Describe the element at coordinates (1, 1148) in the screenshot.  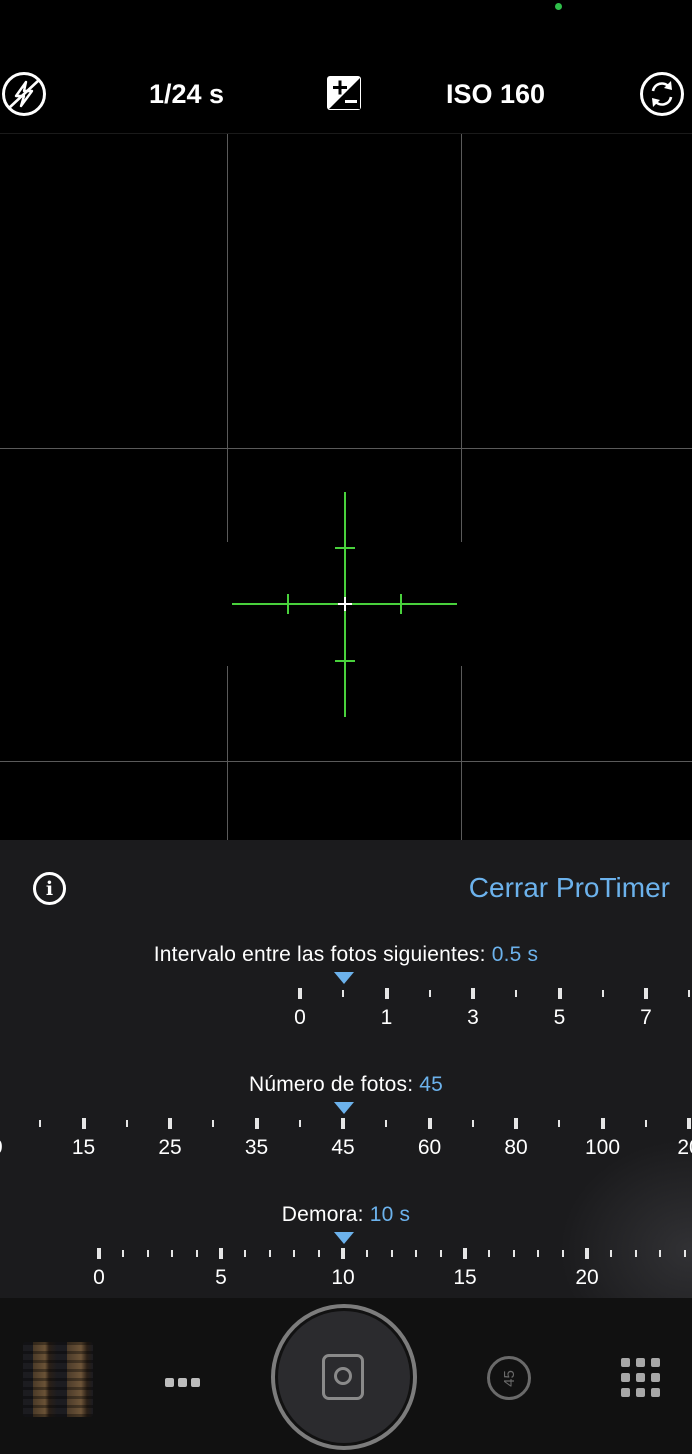
I see `ruler-tick-label: 9` at that location.